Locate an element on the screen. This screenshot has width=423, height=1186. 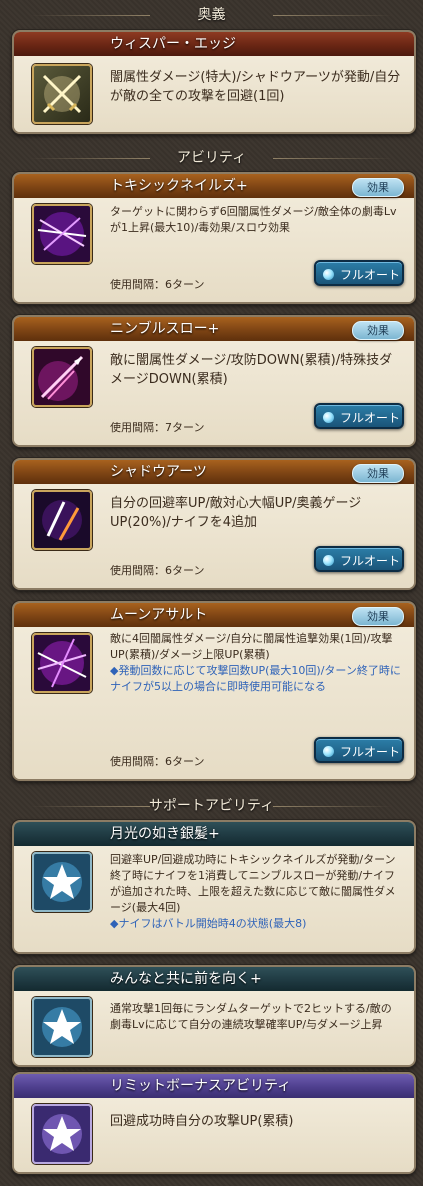
section-label: アビリティ is located at coordinates (211, 158).